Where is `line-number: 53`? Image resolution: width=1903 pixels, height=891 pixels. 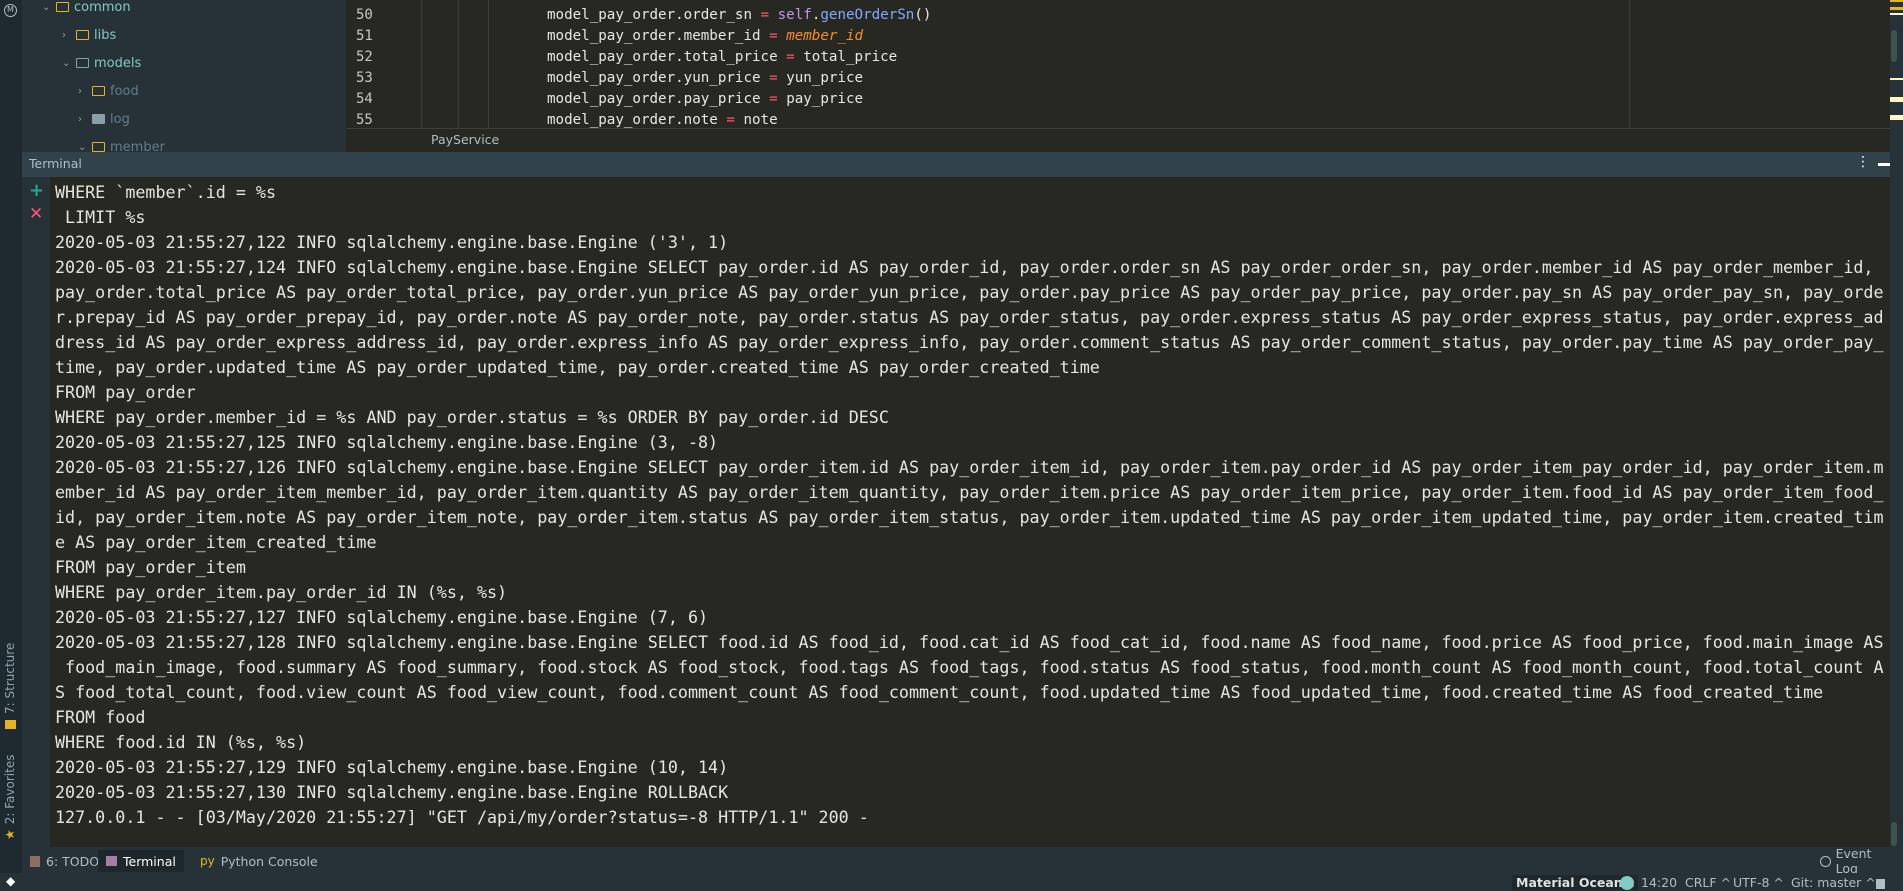
line-number: 53 is located at coordinates (364, 78).